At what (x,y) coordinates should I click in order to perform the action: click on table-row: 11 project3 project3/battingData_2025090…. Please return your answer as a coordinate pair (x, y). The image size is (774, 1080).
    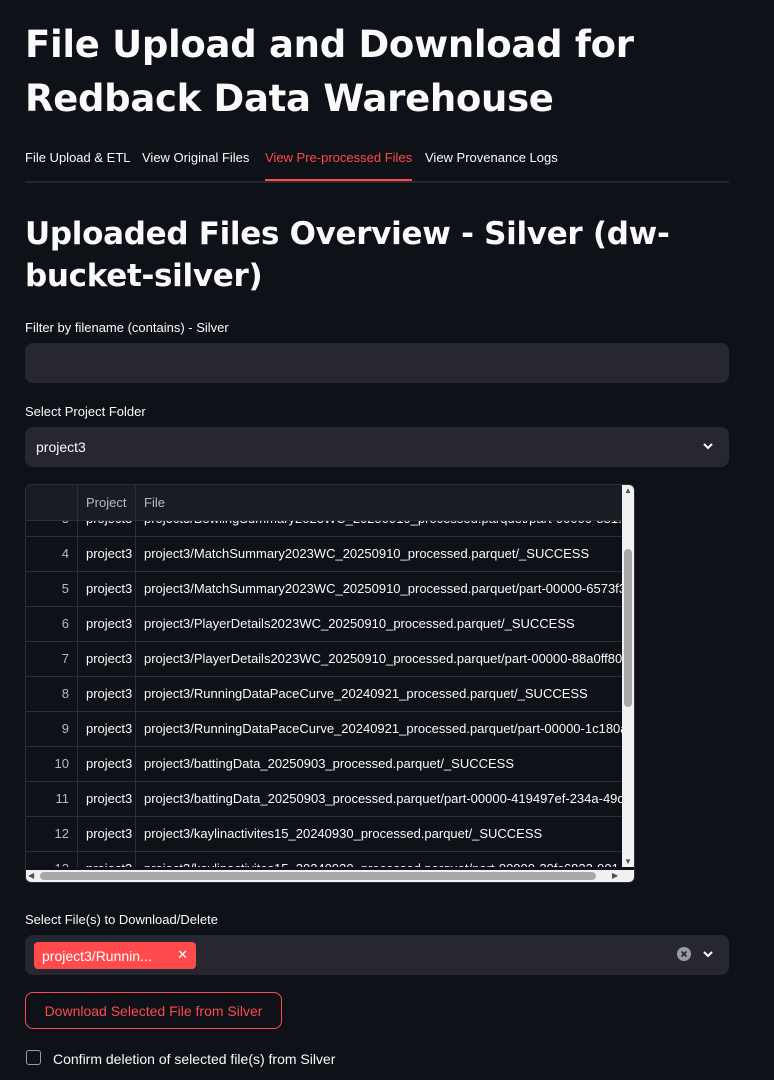
    Looking at the image, I should click on (325, 799).